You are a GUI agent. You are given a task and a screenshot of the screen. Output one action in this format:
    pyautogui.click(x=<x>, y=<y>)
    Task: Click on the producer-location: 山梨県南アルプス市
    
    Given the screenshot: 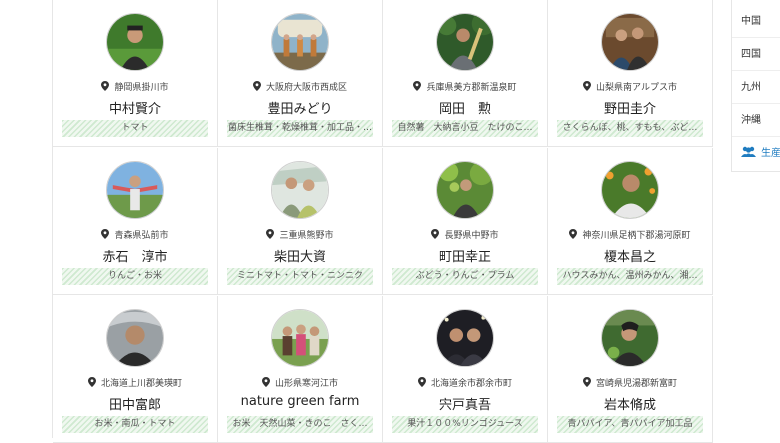 What is the action you would take?
    pyautogui.click(x=630, y=86)
    